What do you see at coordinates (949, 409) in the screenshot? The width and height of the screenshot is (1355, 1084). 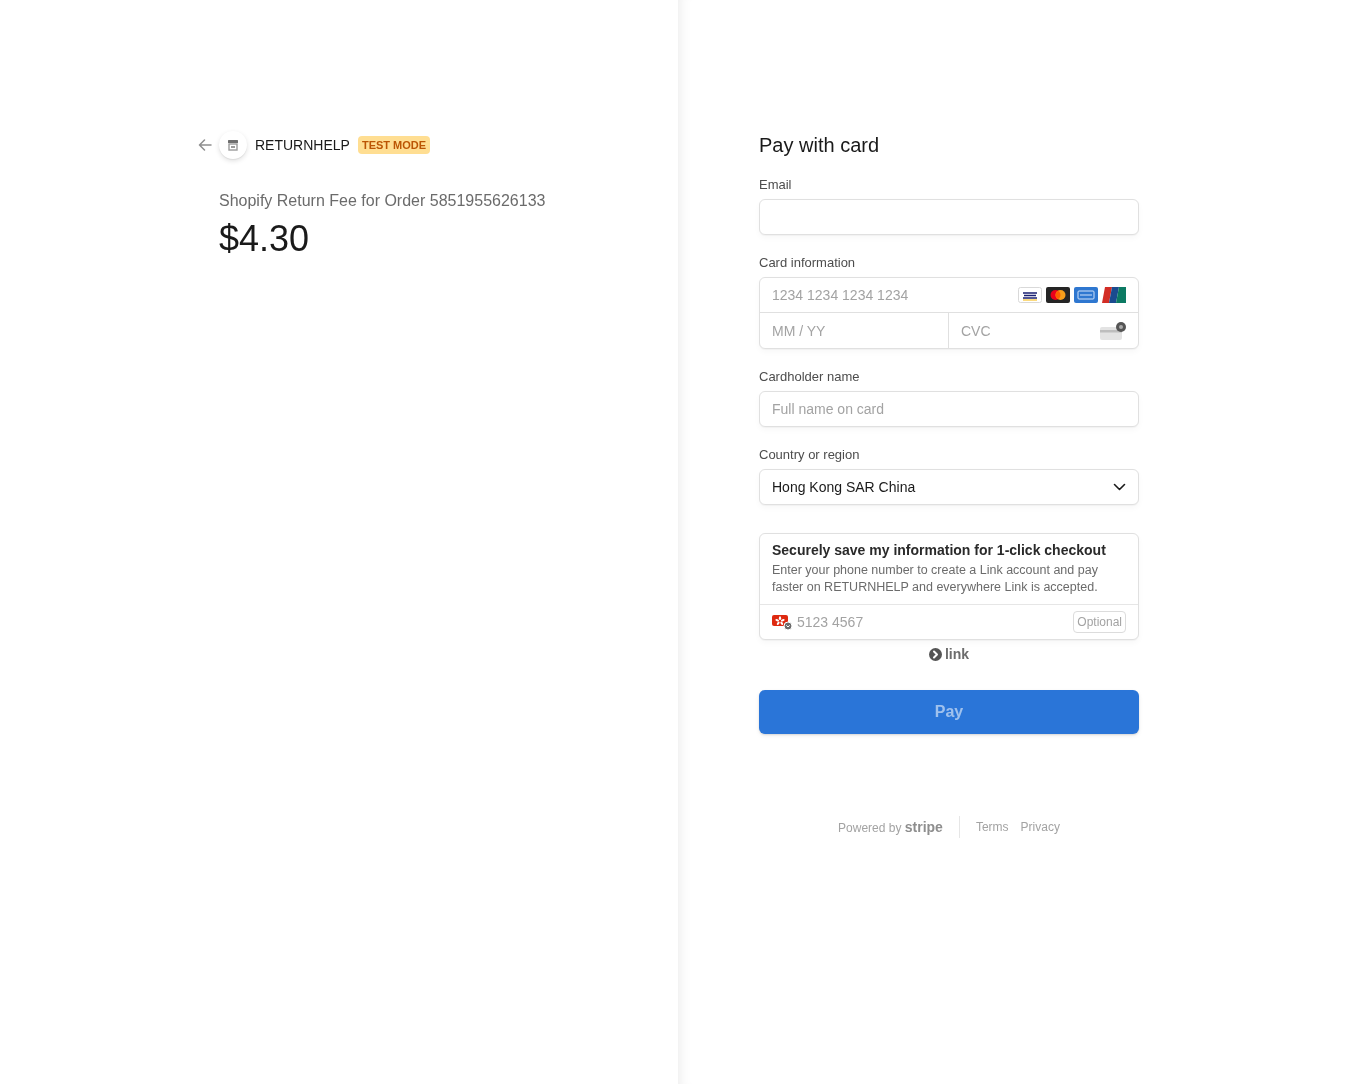 I see `cardholder-name-field: Full name on card` at bounding box center [949, 409].